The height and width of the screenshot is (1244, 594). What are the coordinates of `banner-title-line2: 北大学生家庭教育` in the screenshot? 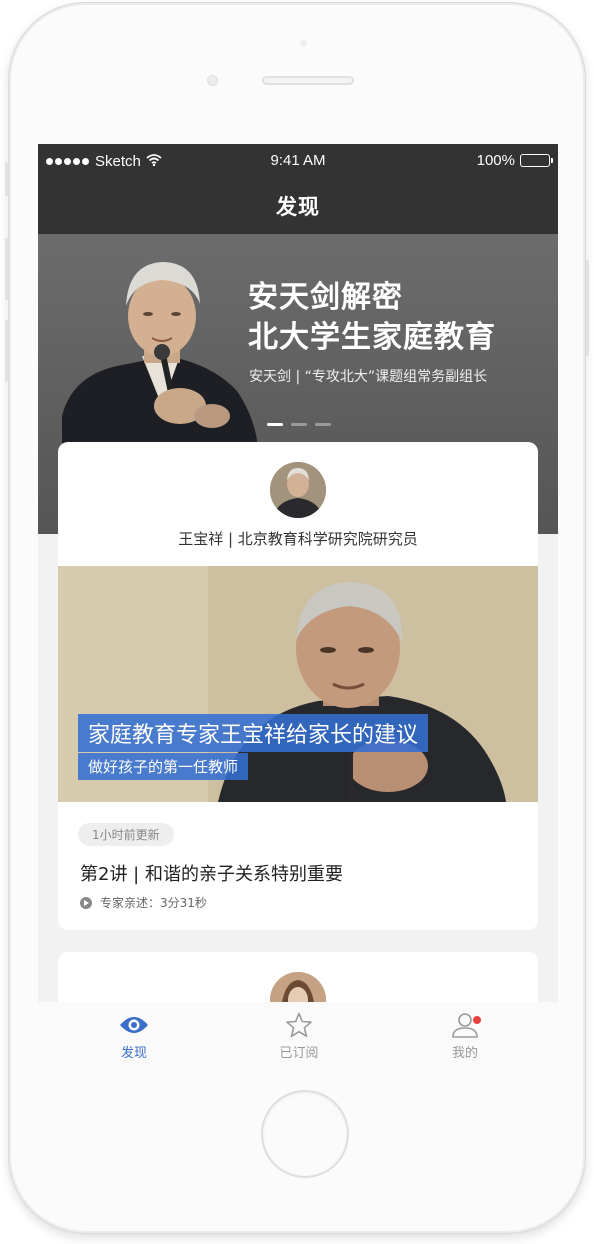 It's located at (372, 337).